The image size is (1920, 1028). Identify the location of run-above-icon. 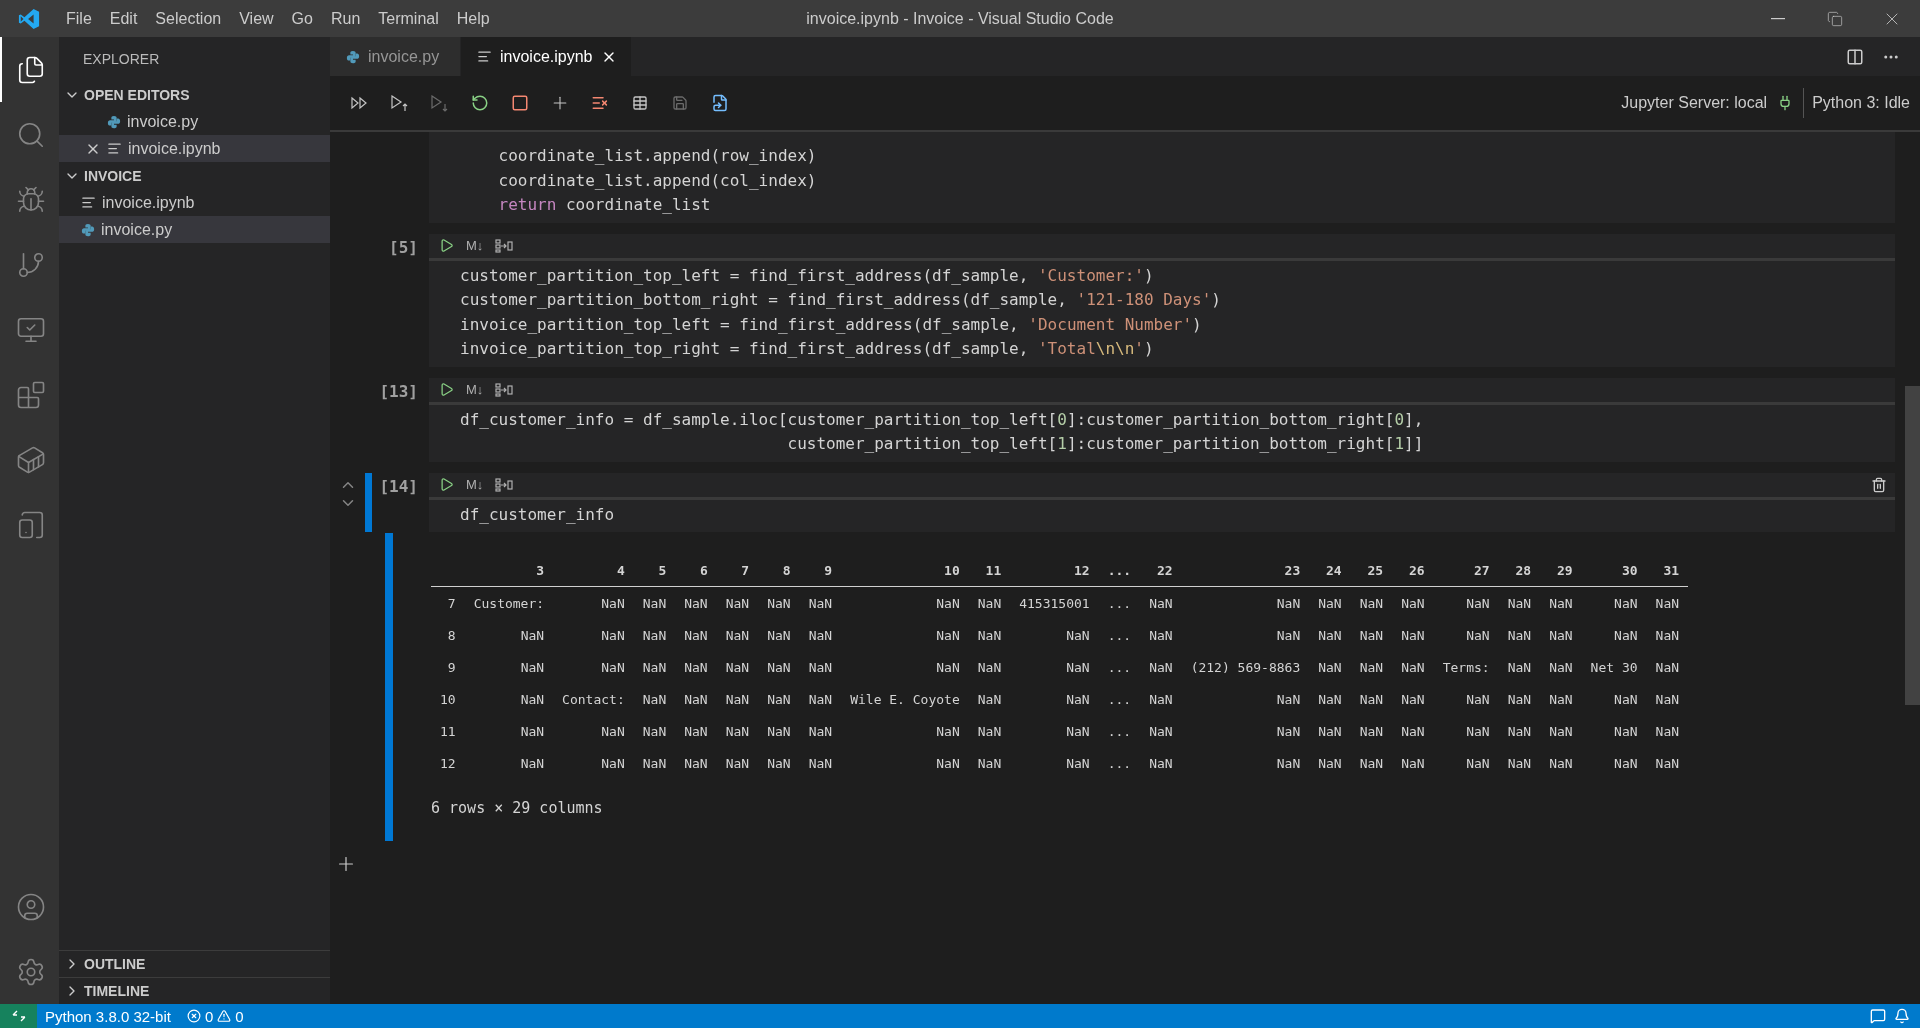
(400, 103).